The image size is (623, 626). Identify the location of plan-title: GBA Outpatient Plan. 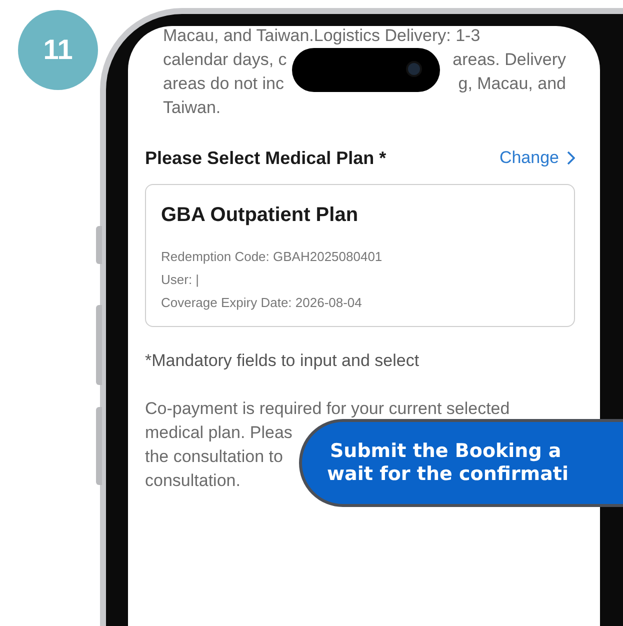
(260, 215).